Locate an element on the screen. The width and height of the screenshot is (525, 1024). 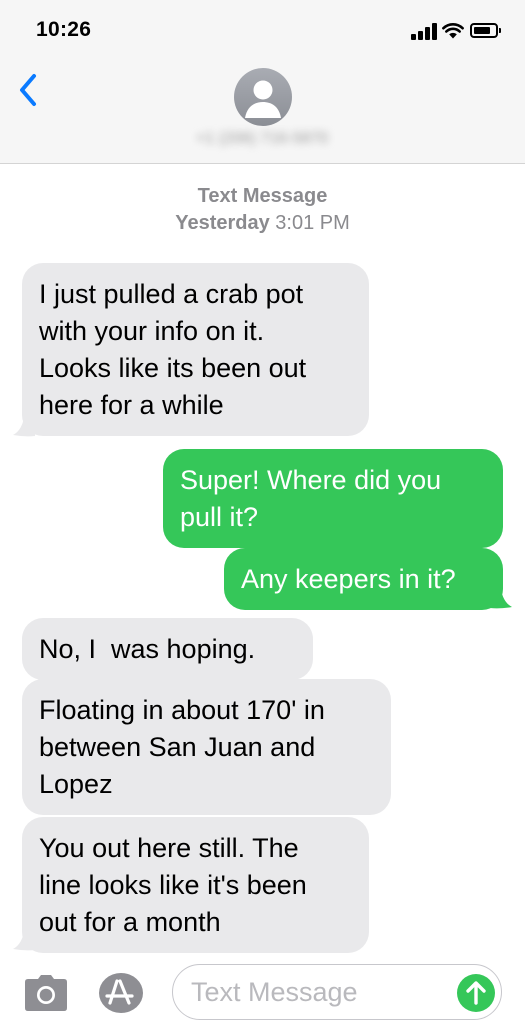
send-arrow-icon is located at coordinates (476, 993).